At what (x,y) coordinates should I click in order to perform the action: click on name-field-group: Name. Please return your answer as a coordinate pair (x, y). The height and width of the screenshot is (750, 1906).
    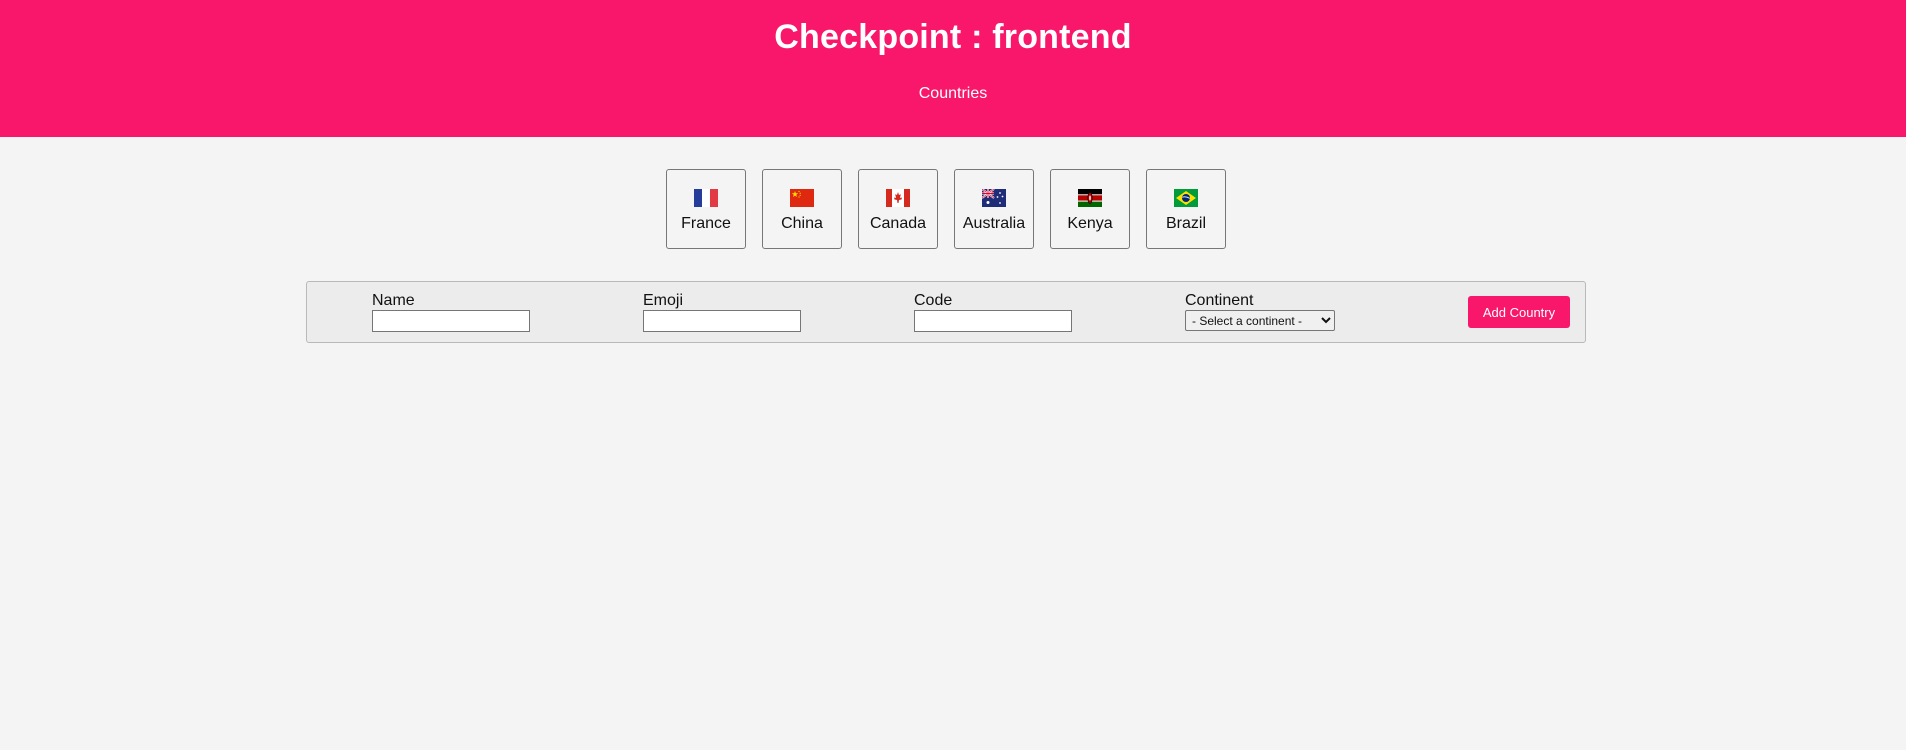
    Looking at the image, I should click on (451, 312).